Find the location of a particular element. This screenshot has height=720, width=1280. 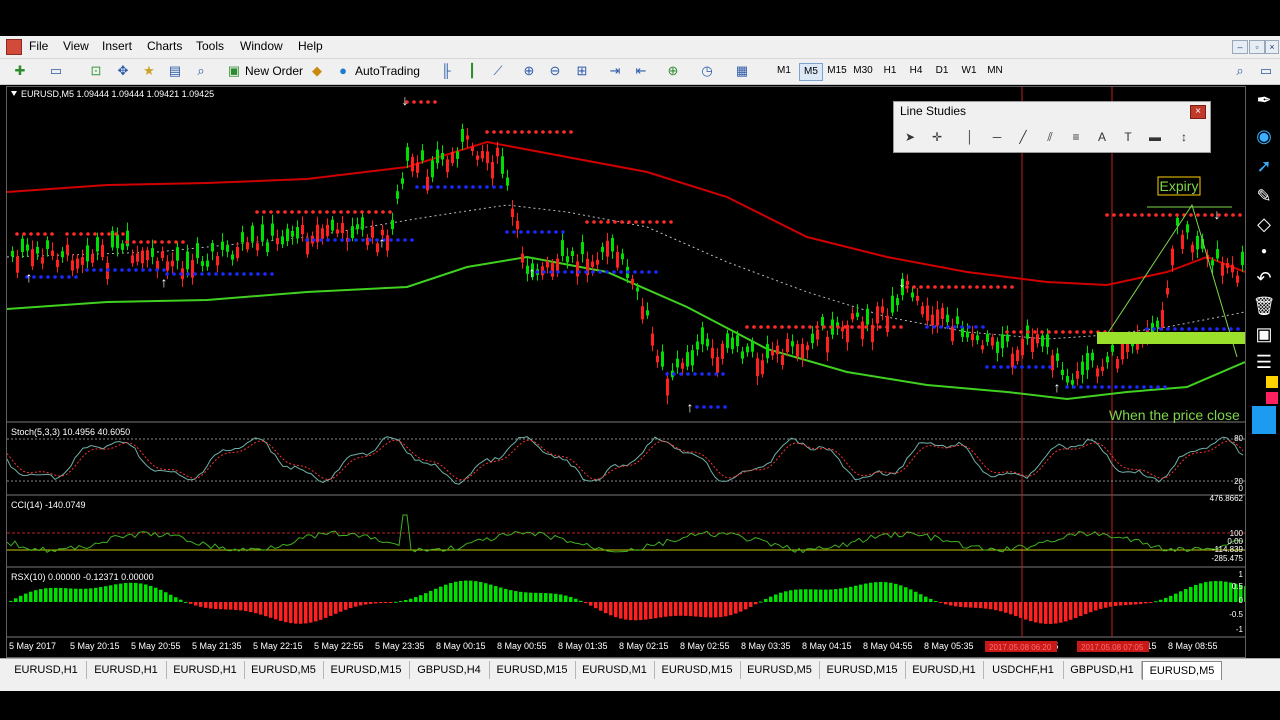

rectangle-icon: ▬ is located at coordinates (1155, 137).